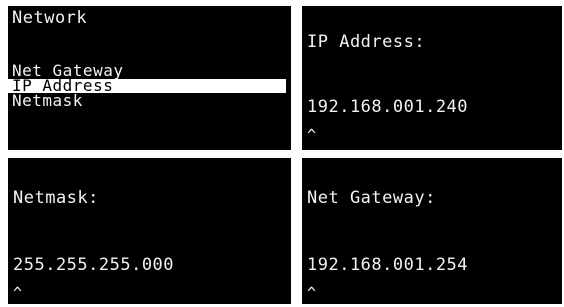 The width and height of the screenshot is (564, 307). Describe the element at coordinates (387, 265) in the screenshot. I see `net-gateway-value: 192.168.001.254` at that location.